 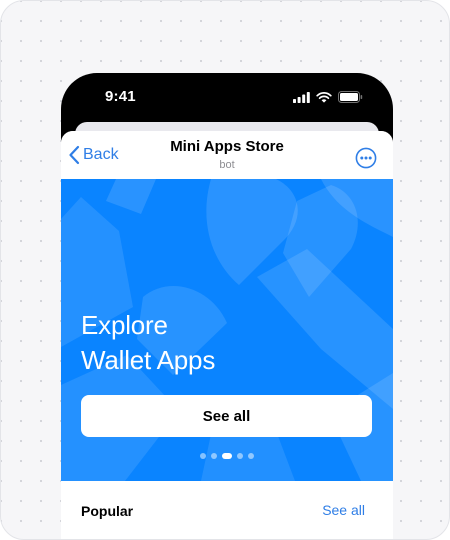 I want to click on banner-headline-line2: Wallet Apps, so click(x=148, y=360).